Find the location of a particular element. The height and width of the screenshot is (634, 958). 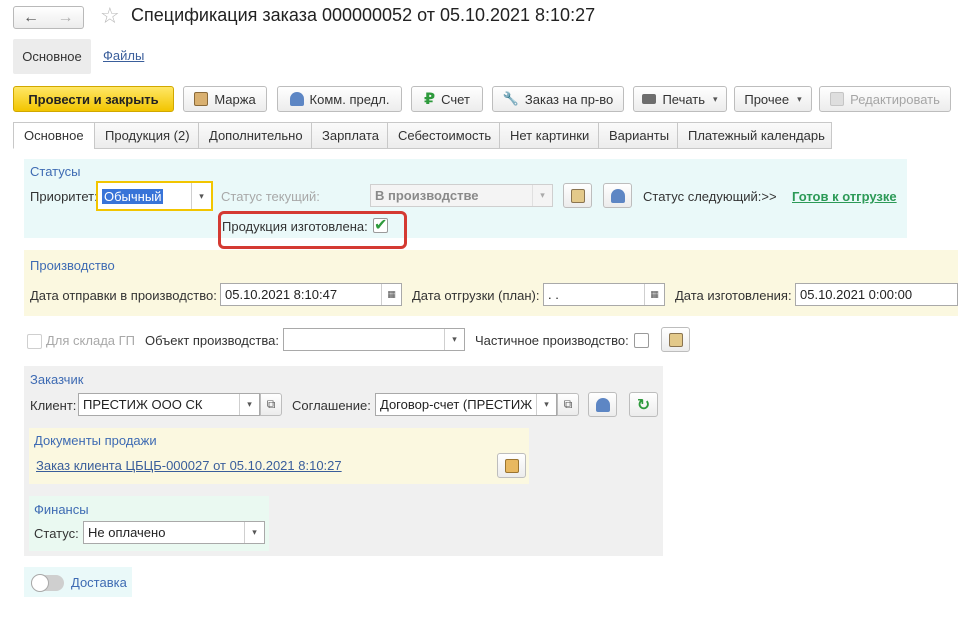

commercial-offer-button: Комм. предл. is located at coordinates (339, 99).